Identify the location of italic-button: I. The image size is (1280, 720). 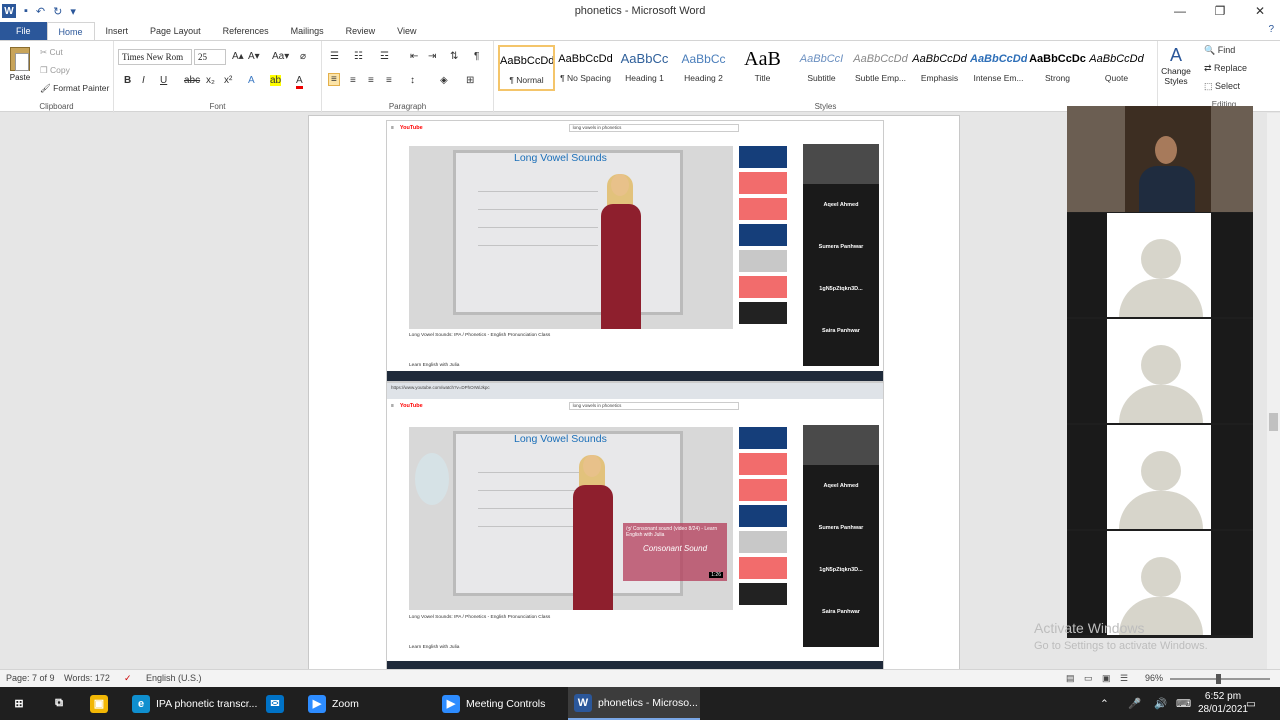
(143, 80).